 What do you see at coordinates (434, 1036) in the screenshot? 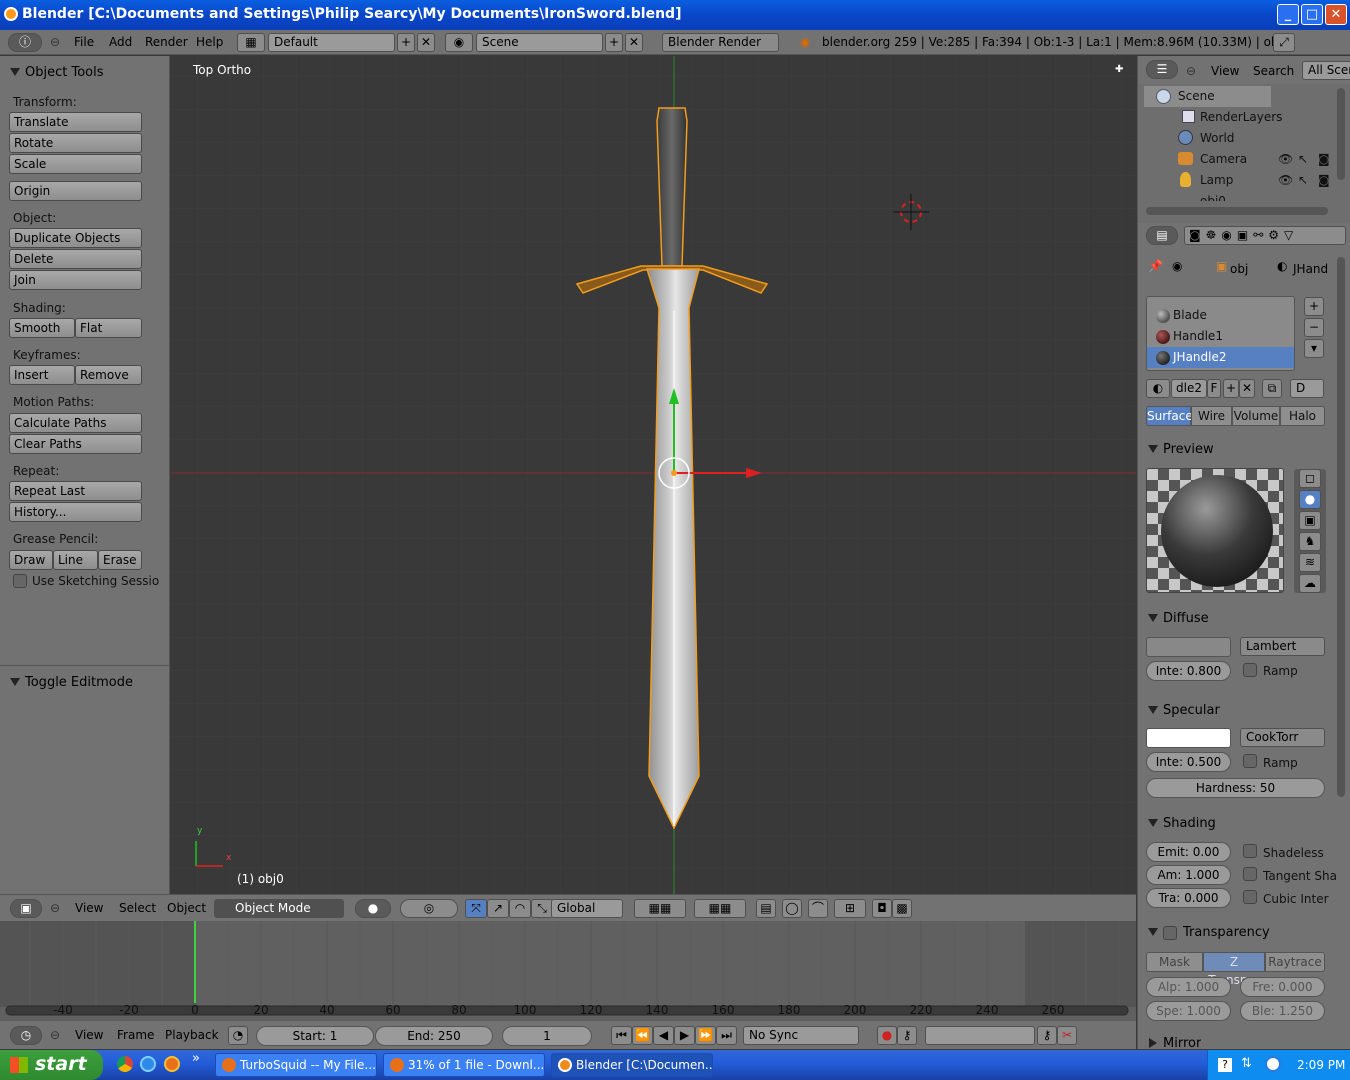
I see `end-frame-field: End: 250` at bounding box center [434, 1036].